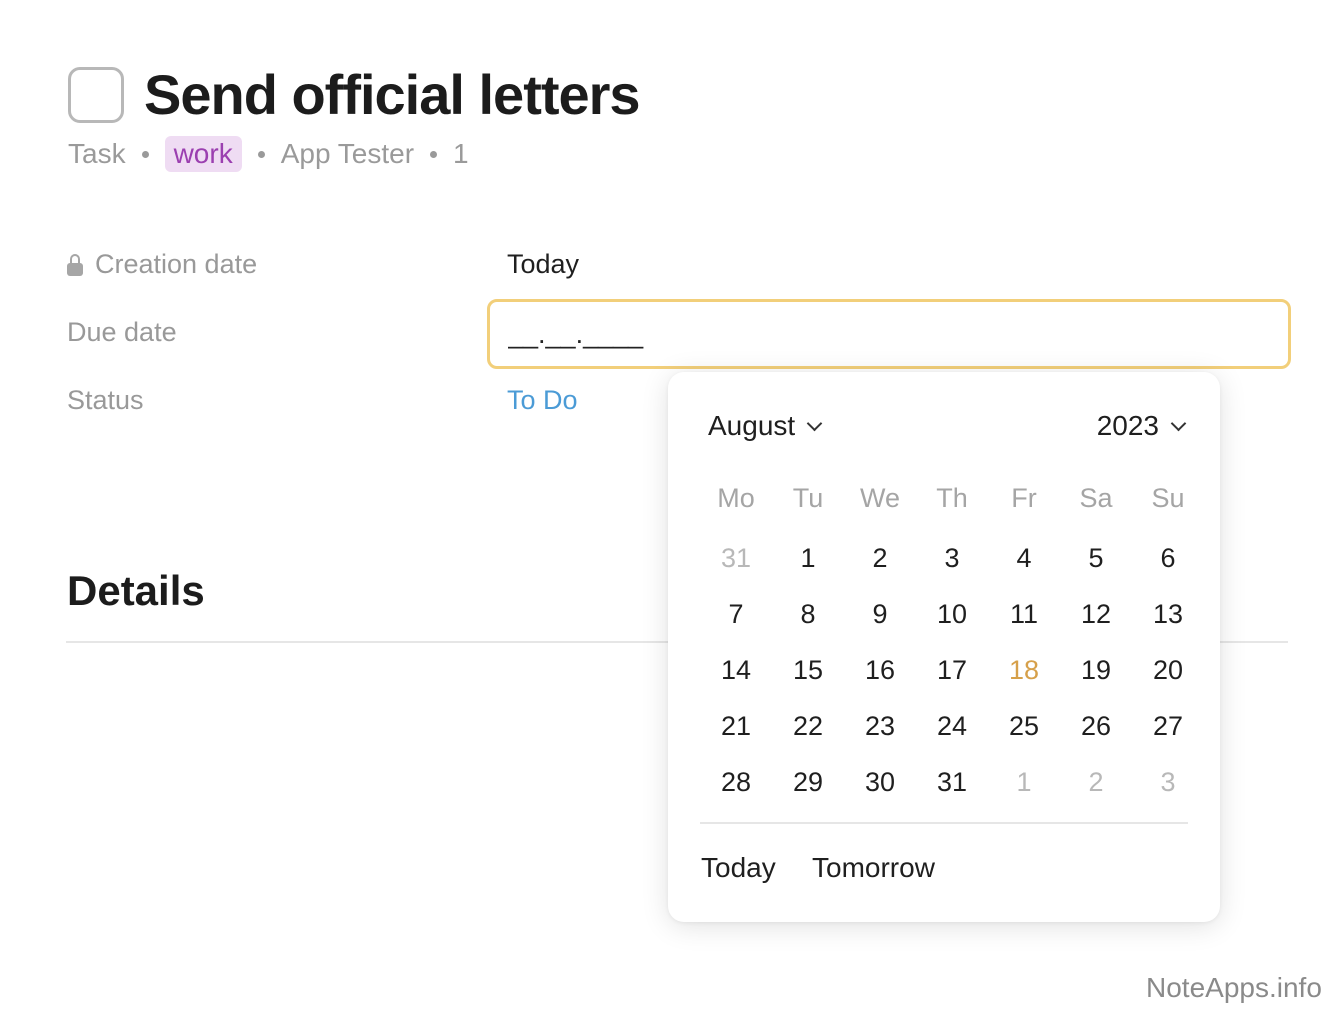 Image resolution: width=1336 pixels, height=1010 pixels. Describe the element at coordinates (808, 498) in the screenshot. I see `weekday-label: Tu` at that location.